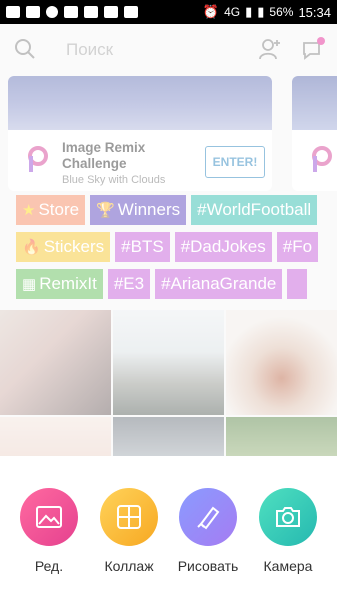 This screenshot has width=337, height=600. What do you see at coordinates (105, 210) in the screenshot?
I see `trophy-icon: 🏆` at bounding box center [105, 210].